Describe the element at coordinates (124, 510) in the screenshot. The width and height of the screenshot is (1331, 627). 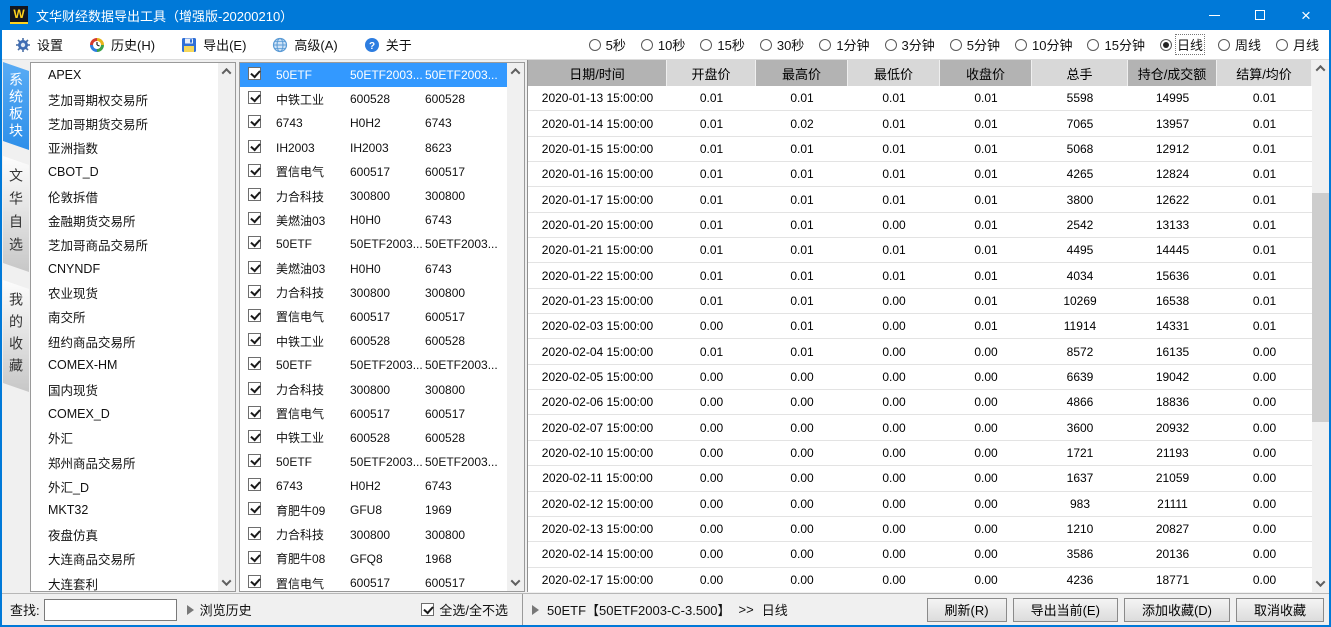
I see `sidebar-exchange-item: MKT32` at that location.